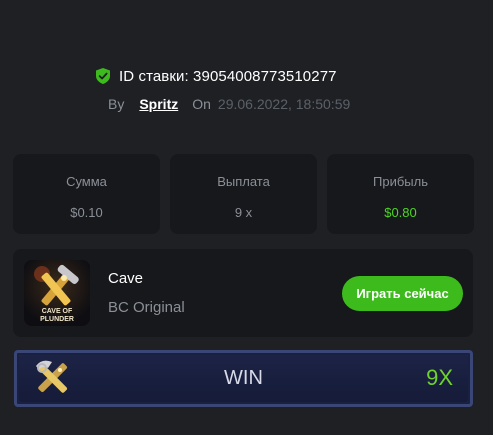 This screenshot has height=435, width=493. What do you see at coordinates (57, 319) in the screenshot?
I see `thumb-caption-2: PLUNDER` at bounding box center [57, 319].